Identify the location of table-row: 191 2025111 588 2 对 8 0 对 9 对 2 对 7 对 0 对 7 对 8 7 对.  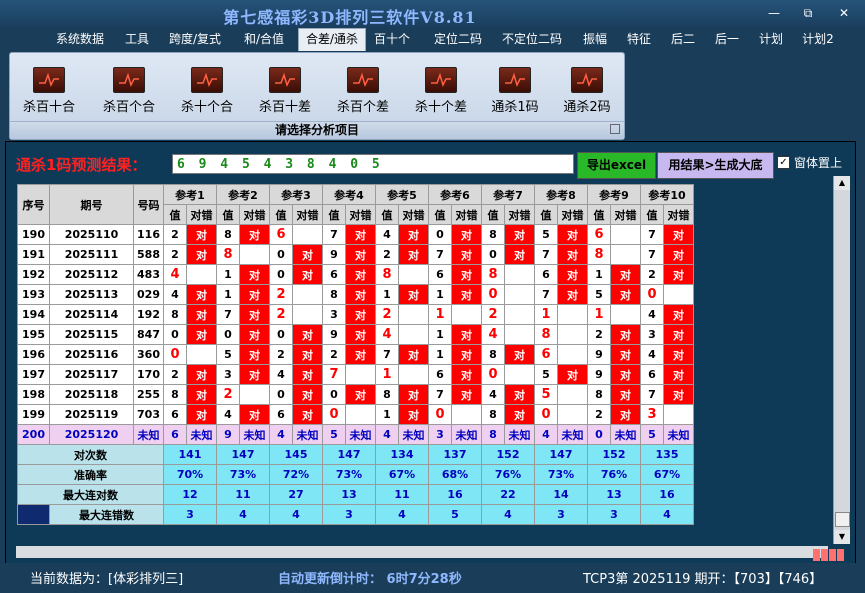
(355, 254).